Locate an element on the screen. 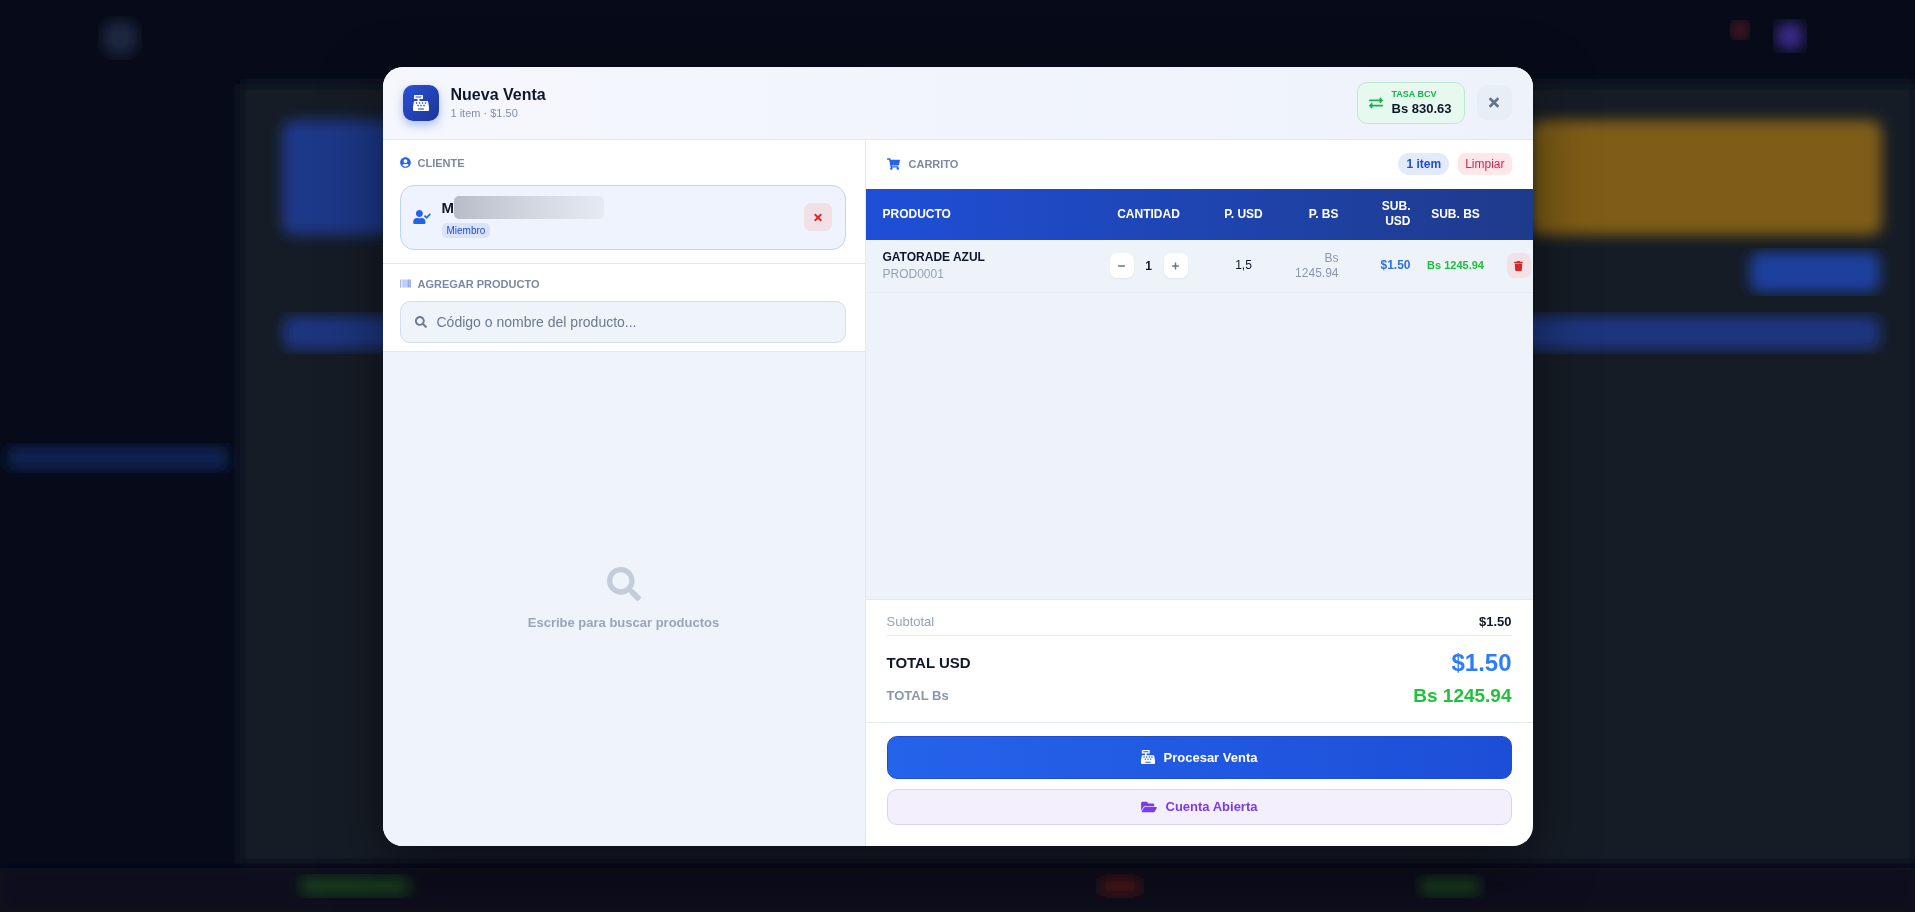 The height and width of the screenshot is (912, 1915). cart-icon is located at coordinates (893, 164).